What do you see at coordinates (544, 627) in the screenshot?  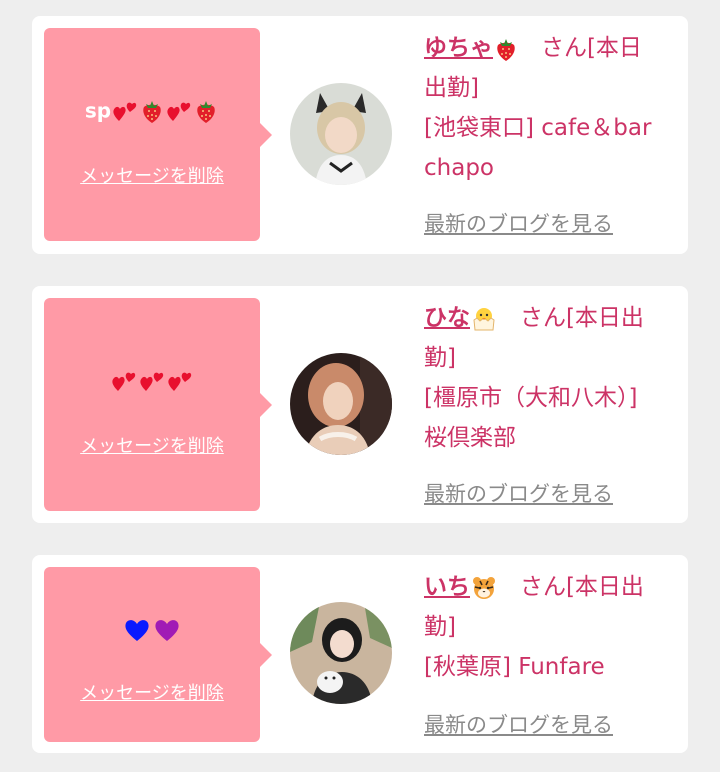 I see `cast-info: いち さん[本日出勤] [秋葉原] Funfare` at bounding box center [544, 627].